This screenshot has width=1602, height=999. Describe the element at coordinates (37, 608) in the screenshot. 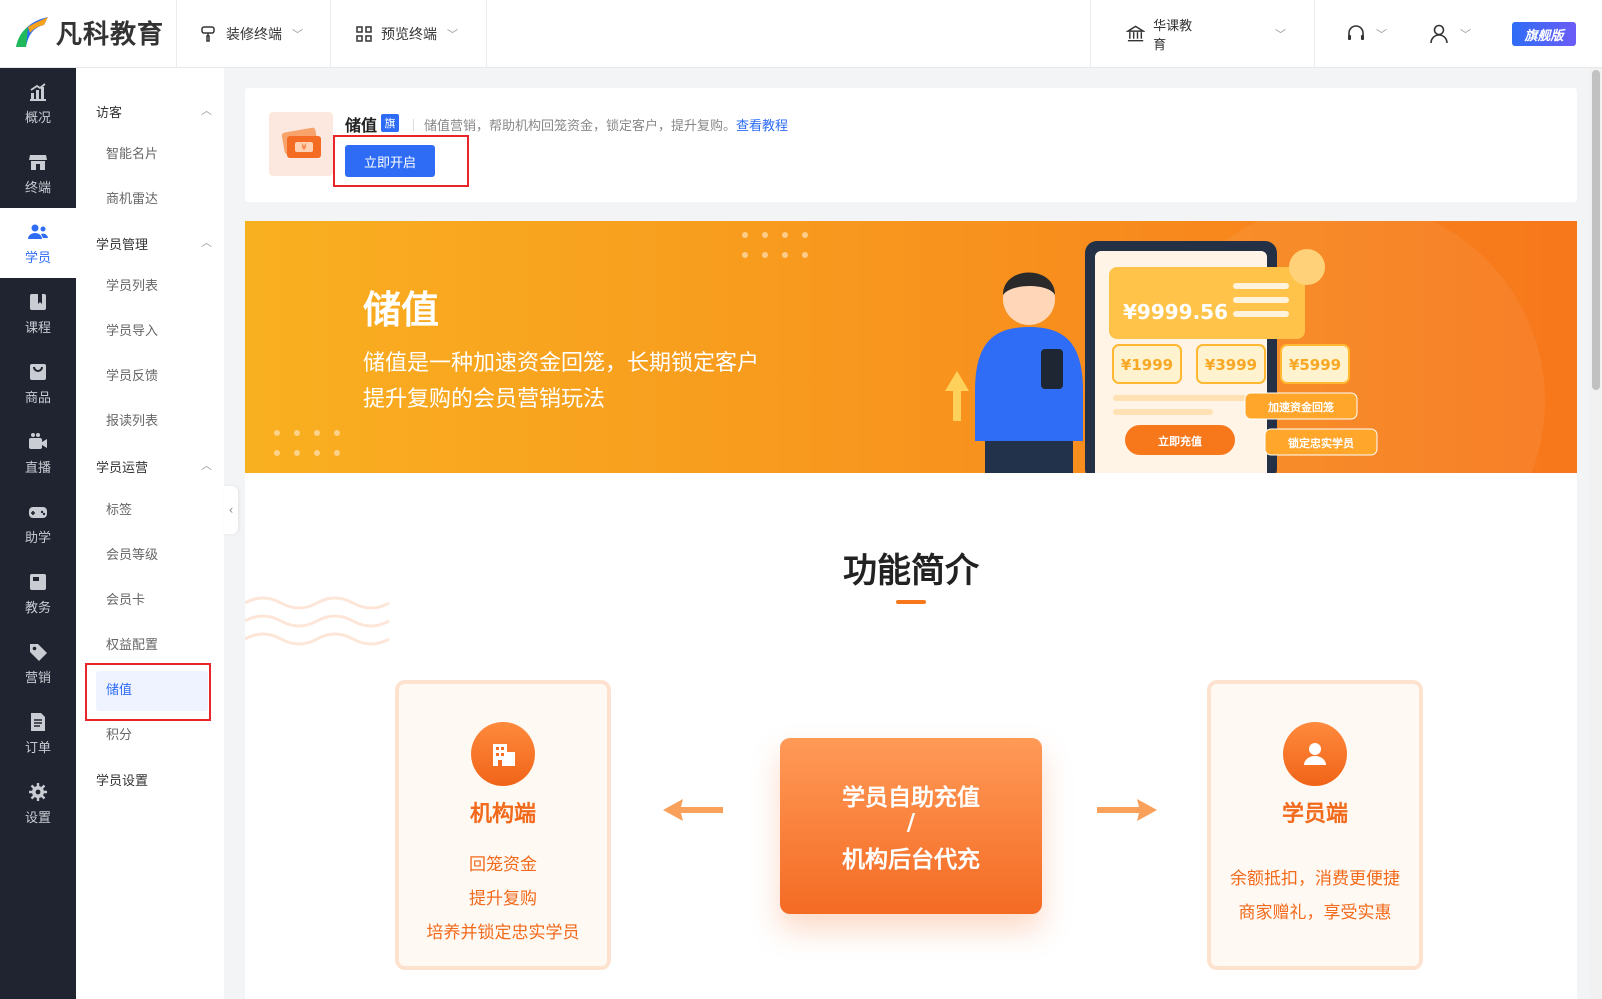

I see `nav-label: 教务` at that location.